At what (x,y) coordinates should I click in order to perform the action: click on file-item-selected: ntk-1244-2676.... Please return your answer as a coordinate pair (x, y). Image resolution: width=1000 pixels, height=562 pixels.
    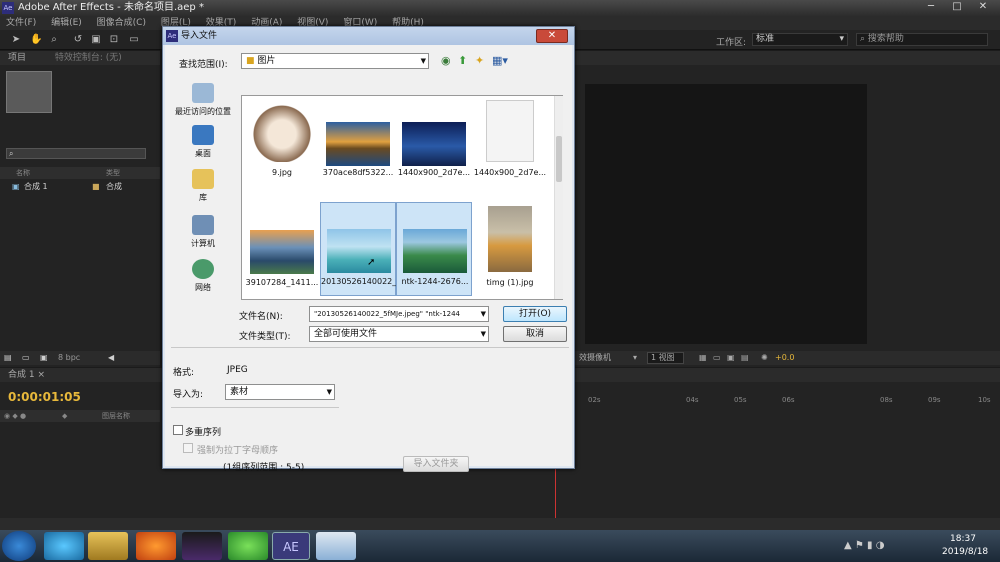
    Looking at the image, I should click on (434, 249).